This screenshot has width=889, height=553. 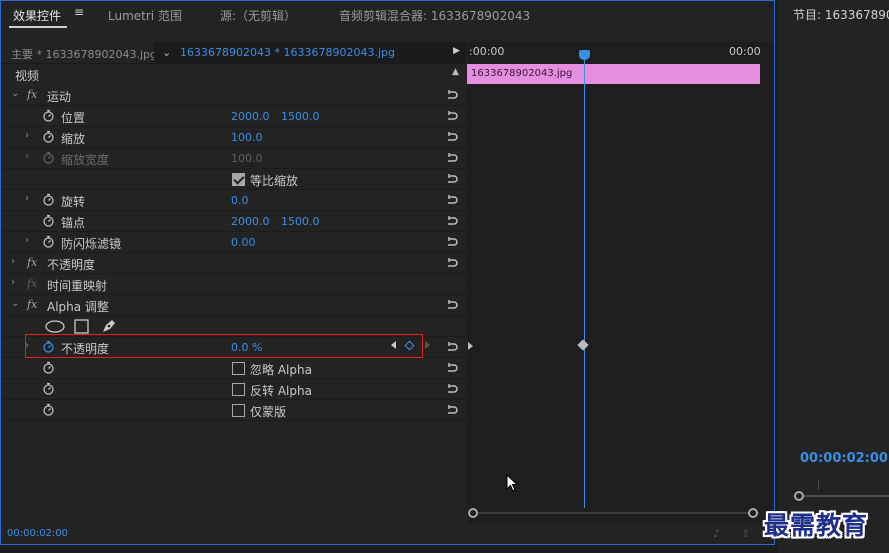 What do you see at coordinates (84, 54) in the screenshot?
I see `master-clip-label: 主要 * 1633678902043.jpg` at bounding box center [84, 54].